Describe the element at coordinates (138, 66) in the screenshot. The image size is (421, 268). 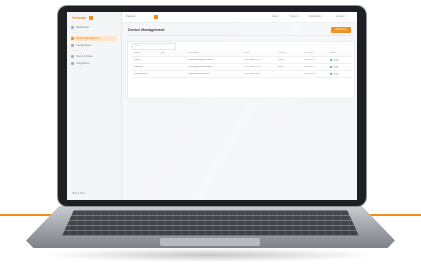
I see `cell-name: Gateway` at that location.